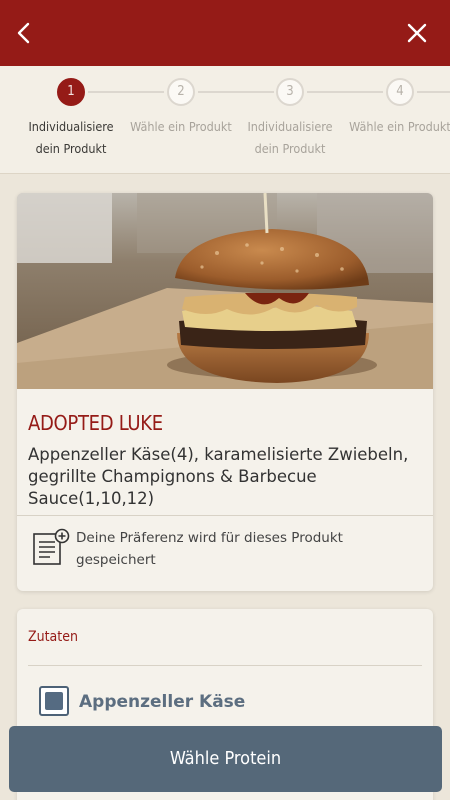 This screenshot has width=450, height=800. What do you see at coordinates (53, 637) in the screenshot?
I see `ingredients-title: Zutaten` at bounding box center [53, 637].